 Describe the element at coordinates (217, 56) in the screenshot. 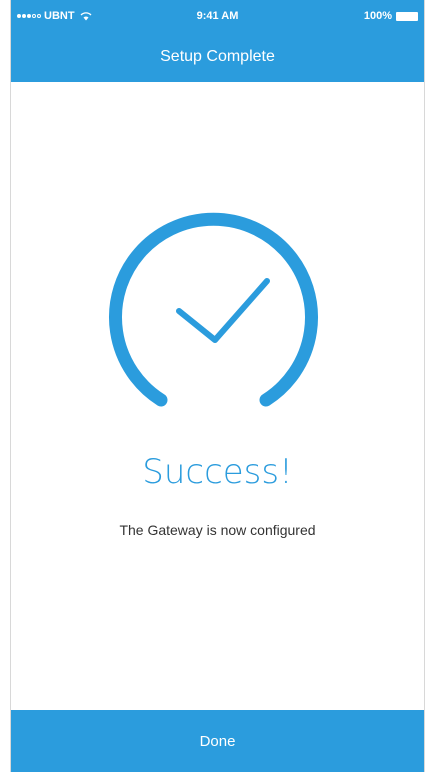

I see `page-title: Setup Complete` at that location.